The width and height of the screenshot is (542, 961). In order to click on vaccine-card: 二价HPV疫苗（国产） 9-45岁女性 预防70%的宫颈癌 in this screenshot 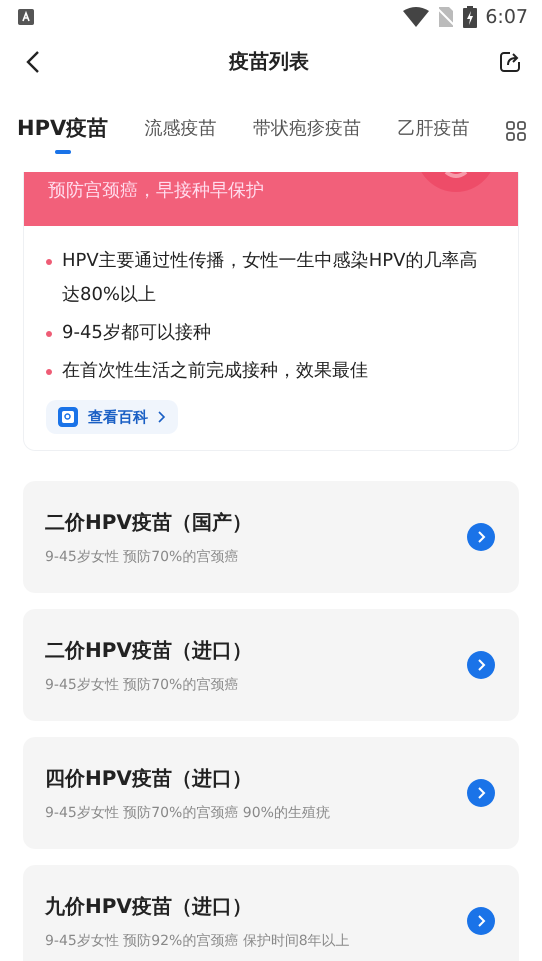, I will do `click(271, 537)`.